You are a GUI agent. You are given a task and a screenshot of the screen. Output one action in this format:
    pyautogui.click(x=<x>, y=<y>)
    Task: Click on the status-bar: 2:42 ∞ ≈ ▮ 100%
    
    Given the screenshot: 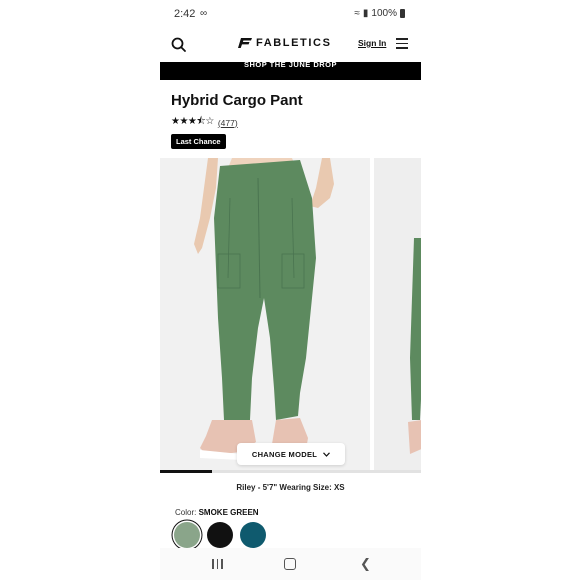 What is the action you would take?
    pyautogui.click(x=290, y=14)
    